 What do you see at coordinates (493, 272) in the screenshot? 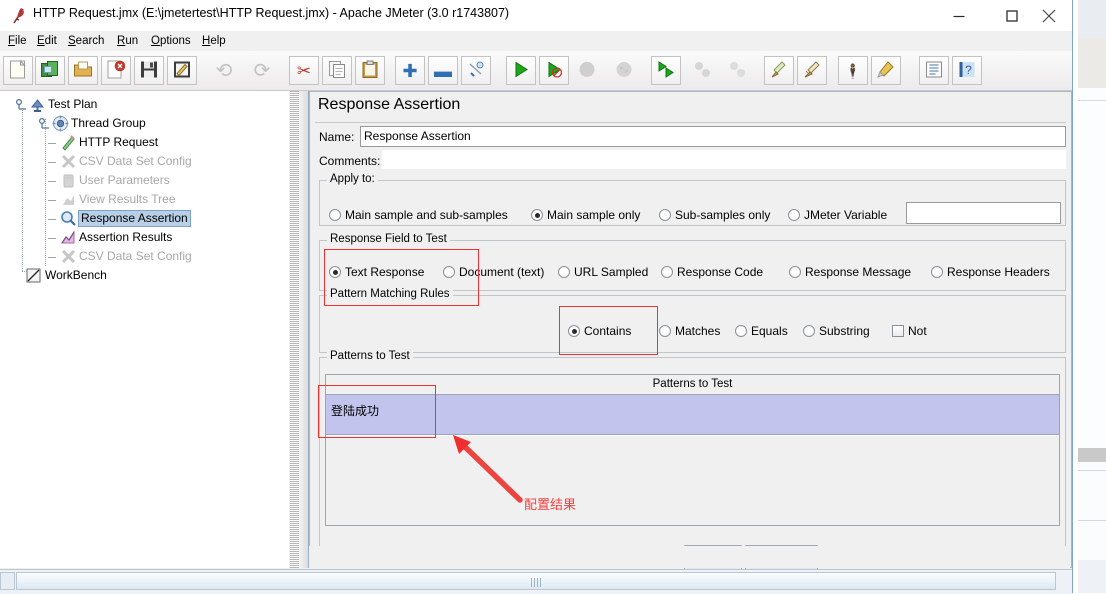
I see `radio-document-text: Document (text)` at bounding box center [493, 272].